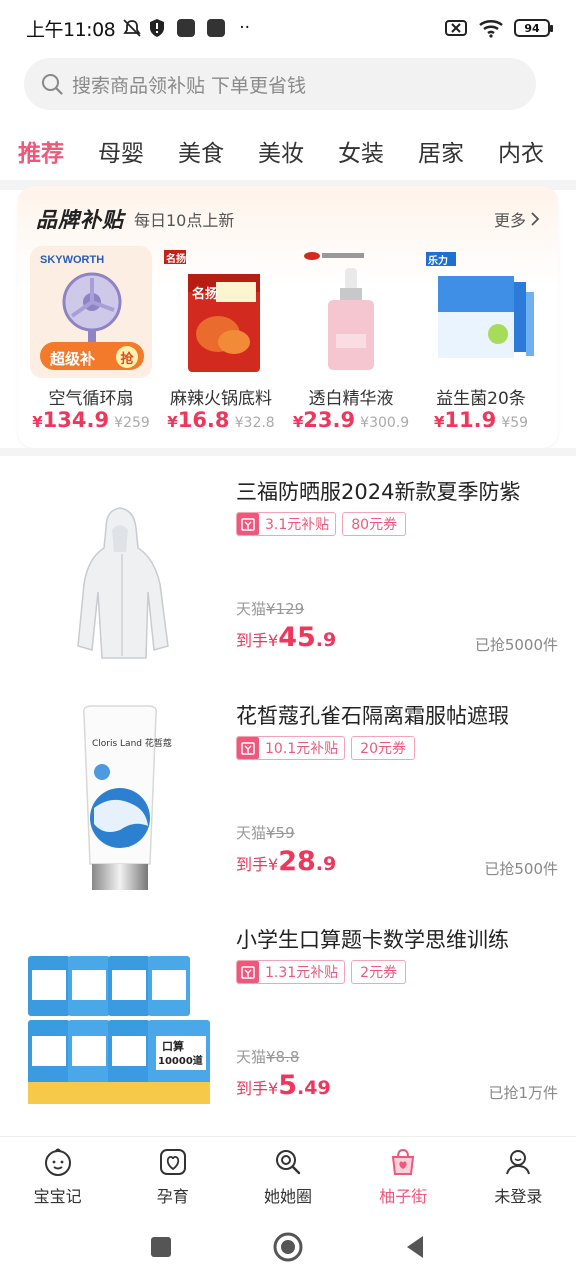  What do you see at coordinates (403, 1196) in the screenshot?
I see `nav-label: 柚子街` at bounding box center [403, 1196].